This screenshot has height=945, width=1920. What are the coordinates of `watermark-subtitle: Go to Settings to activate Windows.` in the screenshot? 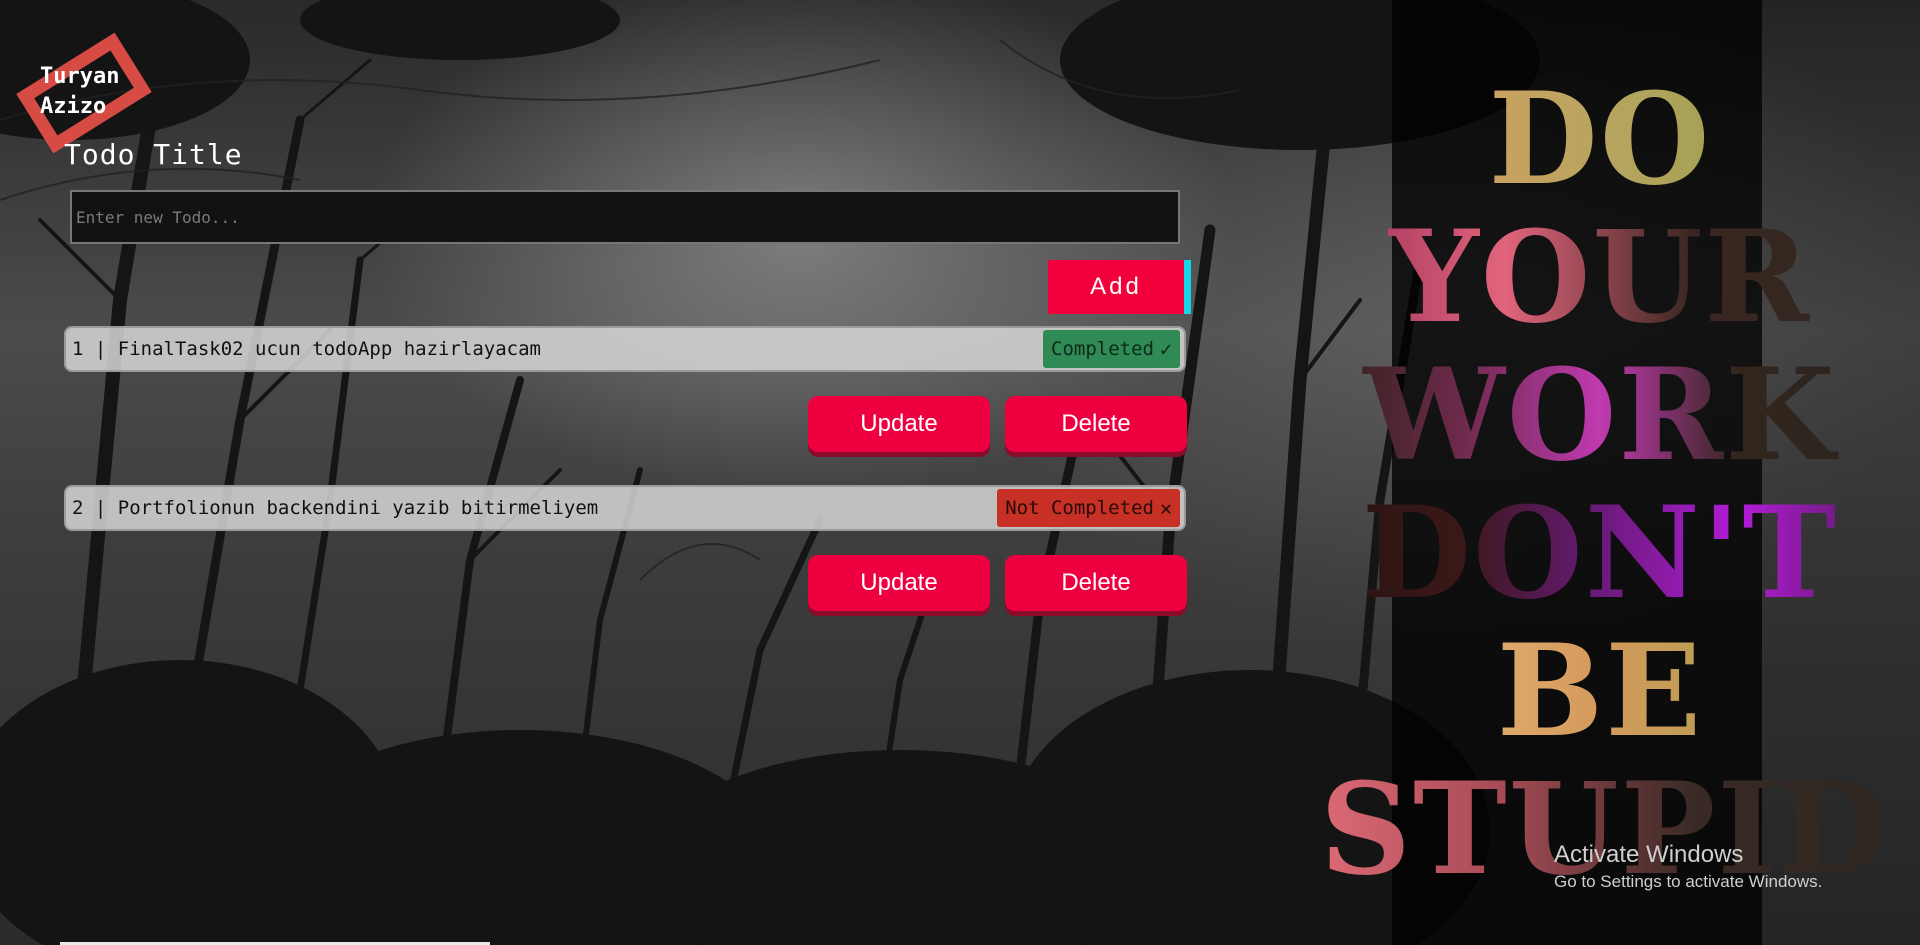 It's located at (1688, 881).